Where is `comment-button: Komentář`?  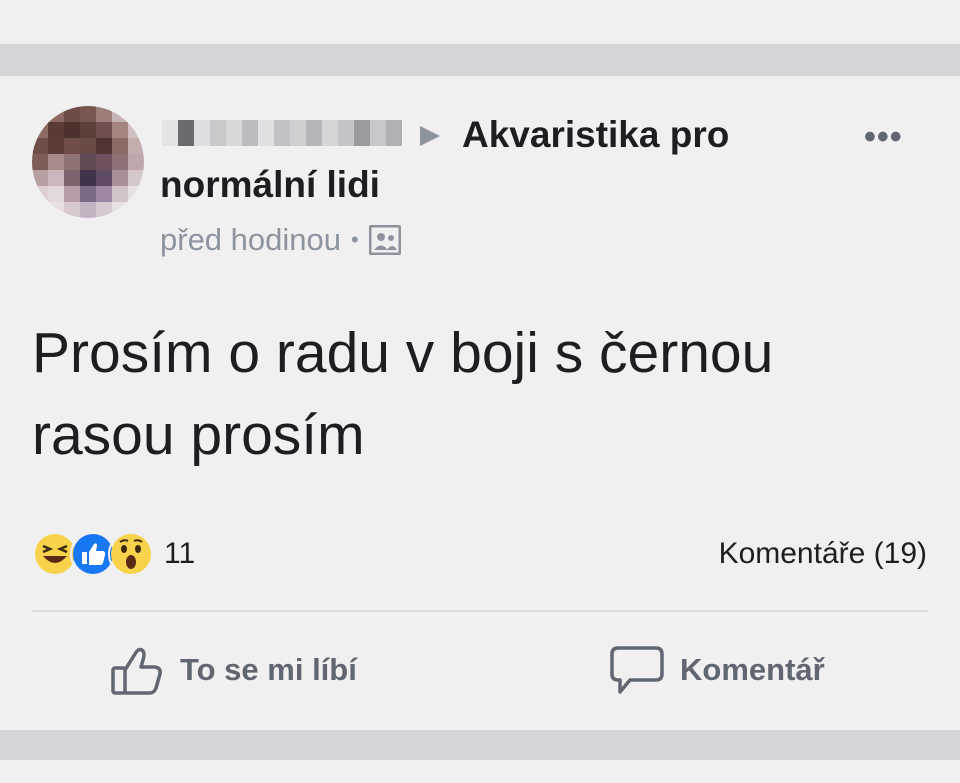
comment-button: Komentář is located at coordinates (717, 670).